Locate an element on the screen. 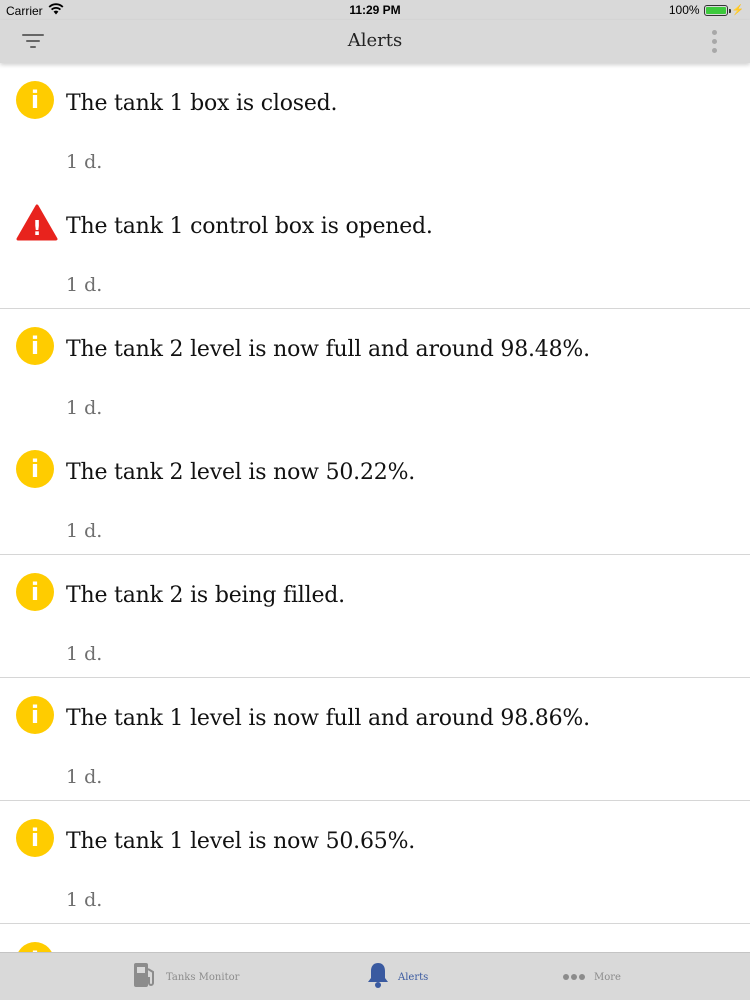 This screenshot has height=1000, width=750. tab-label: Tanks Monitor is located at coordinates (203, 977).